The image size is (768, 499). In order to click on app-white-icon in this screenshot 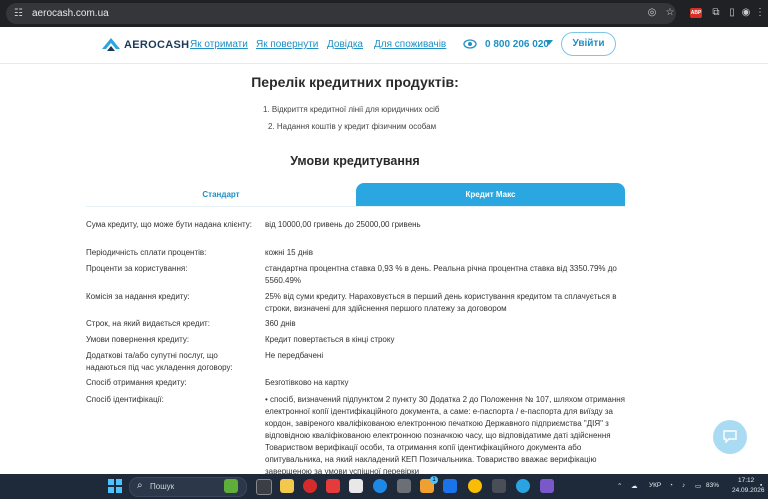, I will do `click(356, 486)`.